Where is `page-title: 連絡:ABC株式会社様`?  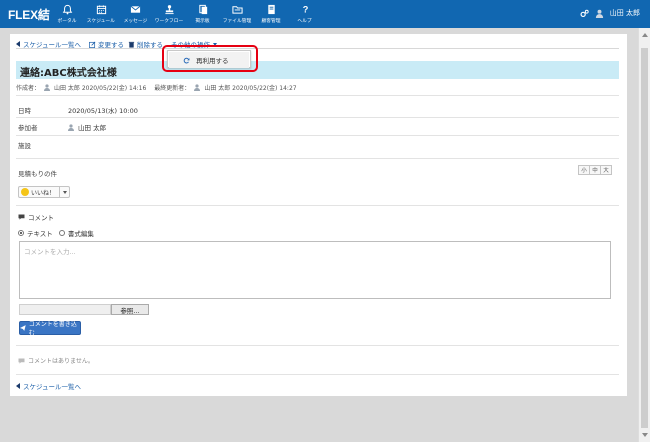
page-title: 連絡:ABC株式会社様 is located at coordinates (68, 73).